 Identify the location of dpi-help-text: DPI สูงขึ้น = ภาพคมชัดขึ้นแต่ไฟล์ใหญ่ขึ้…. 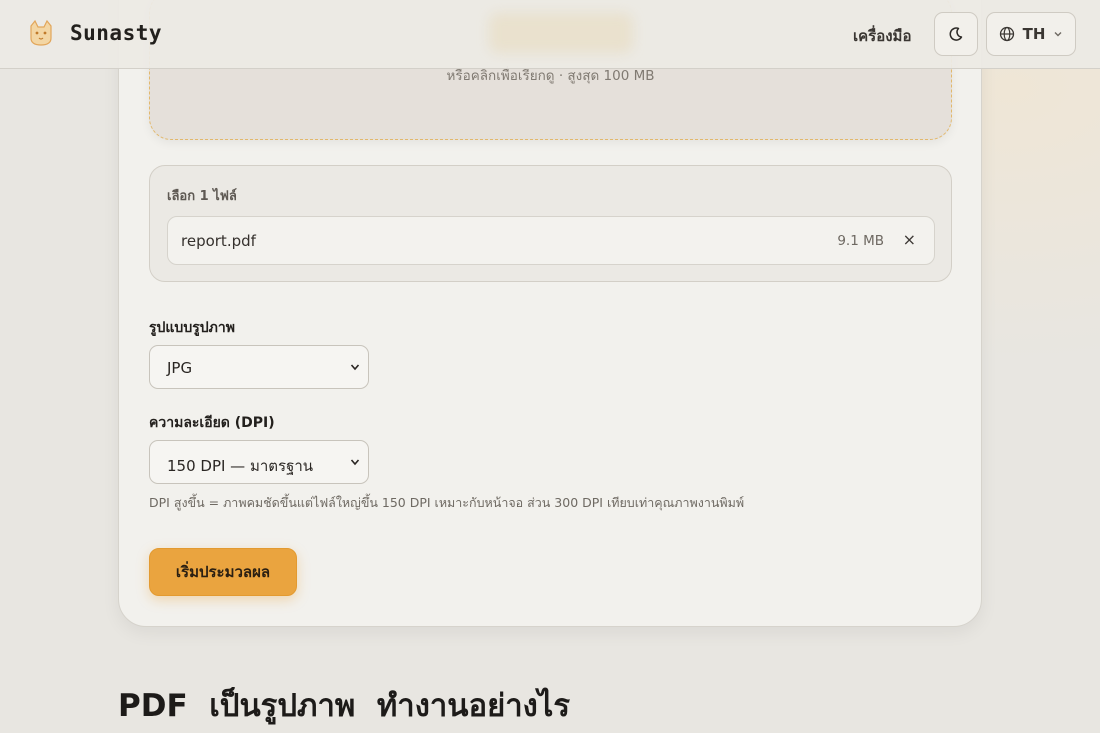
(447, 502).